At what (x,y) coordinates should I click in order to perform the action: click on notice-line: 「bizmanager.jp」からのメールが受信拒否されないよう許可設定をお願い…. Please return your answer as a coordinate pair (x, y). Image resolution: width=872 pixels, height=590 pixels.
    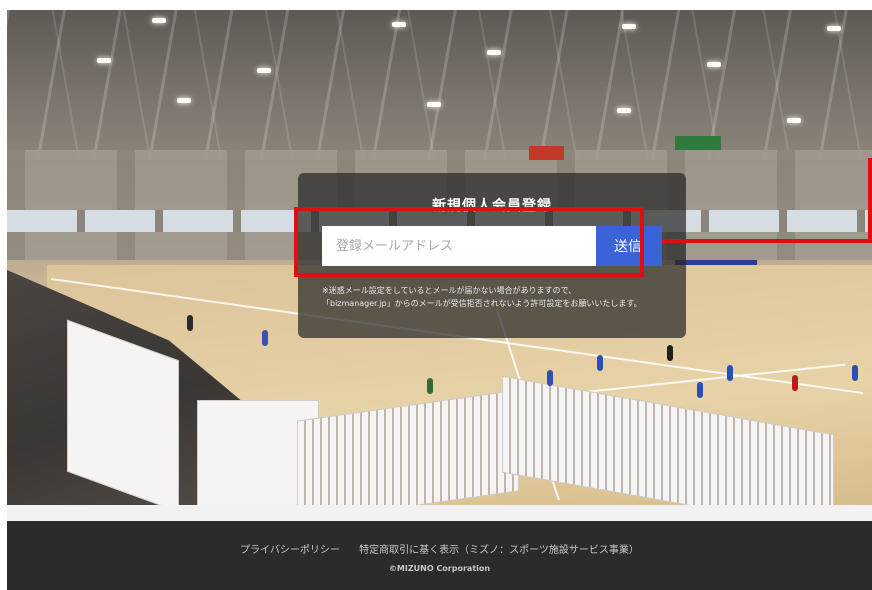
    Looking at the image, I should click on (482, 303).